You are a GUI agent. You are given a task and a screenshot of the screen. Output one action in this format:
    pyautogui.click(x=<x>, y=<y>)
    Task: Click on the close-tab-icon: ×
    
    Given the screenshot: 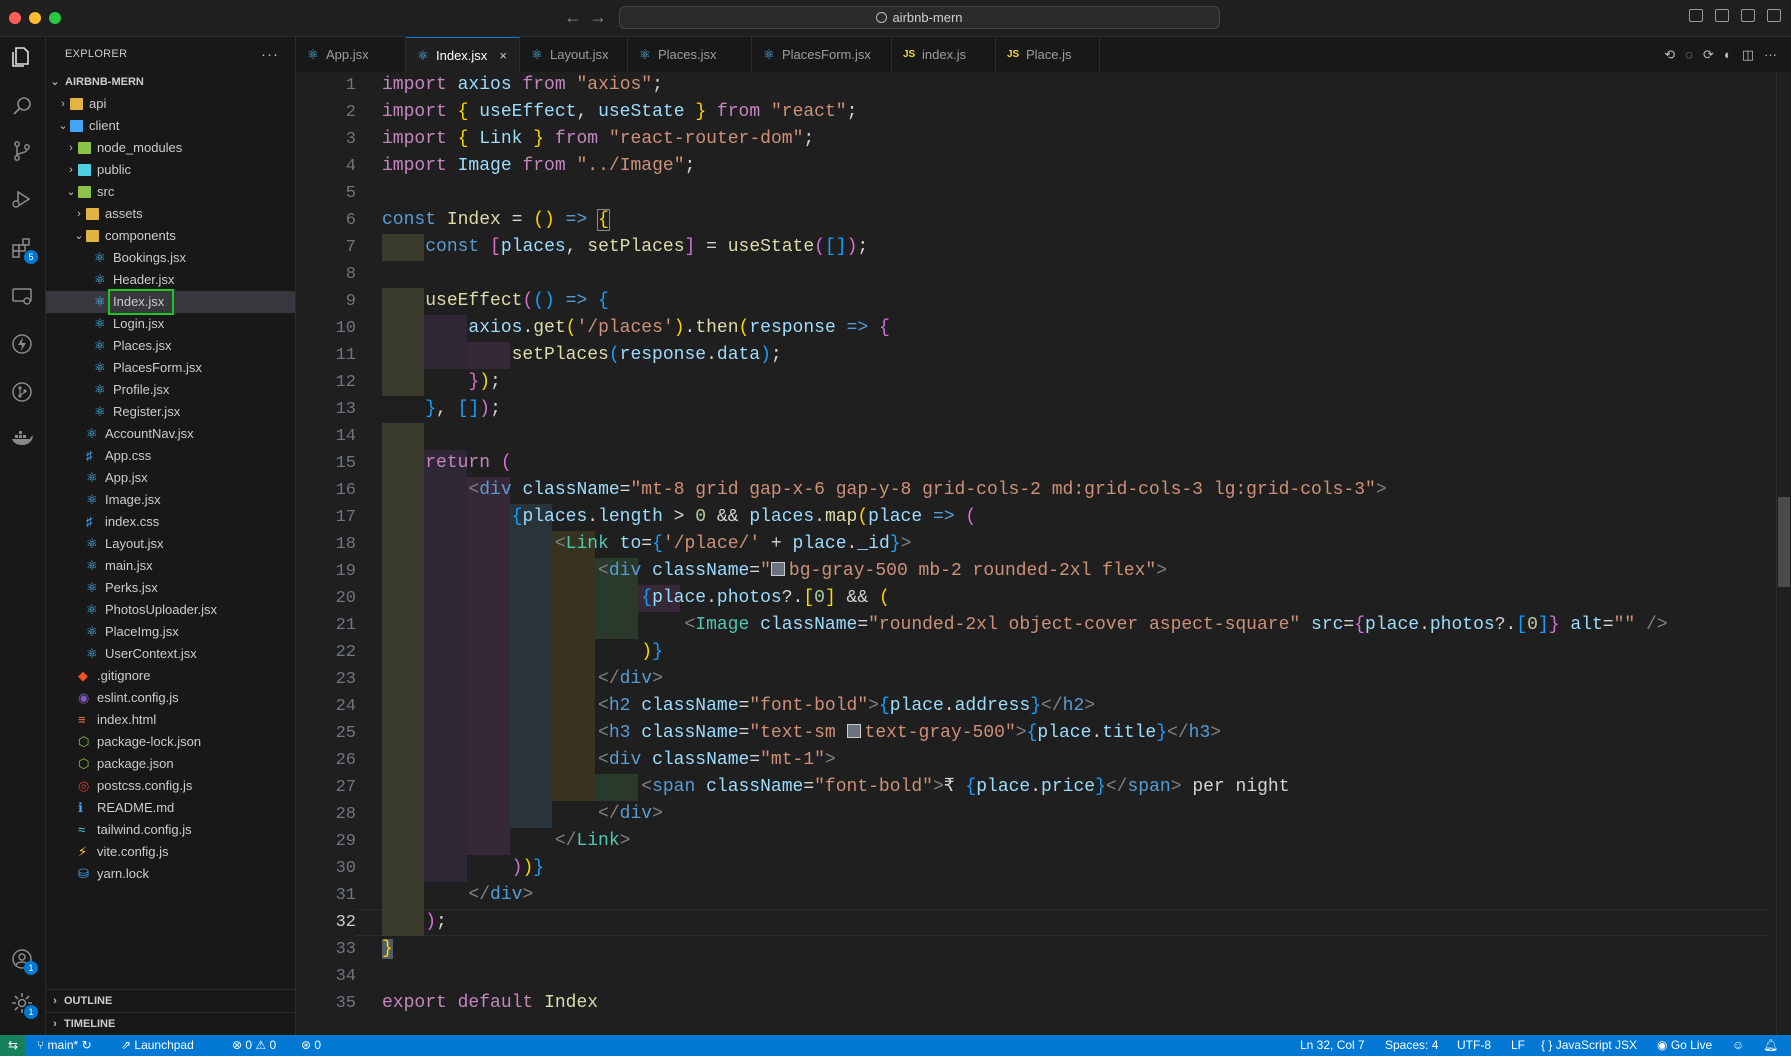 What is the action you would take?
    pyautogui.click(x=503, y=55)
    